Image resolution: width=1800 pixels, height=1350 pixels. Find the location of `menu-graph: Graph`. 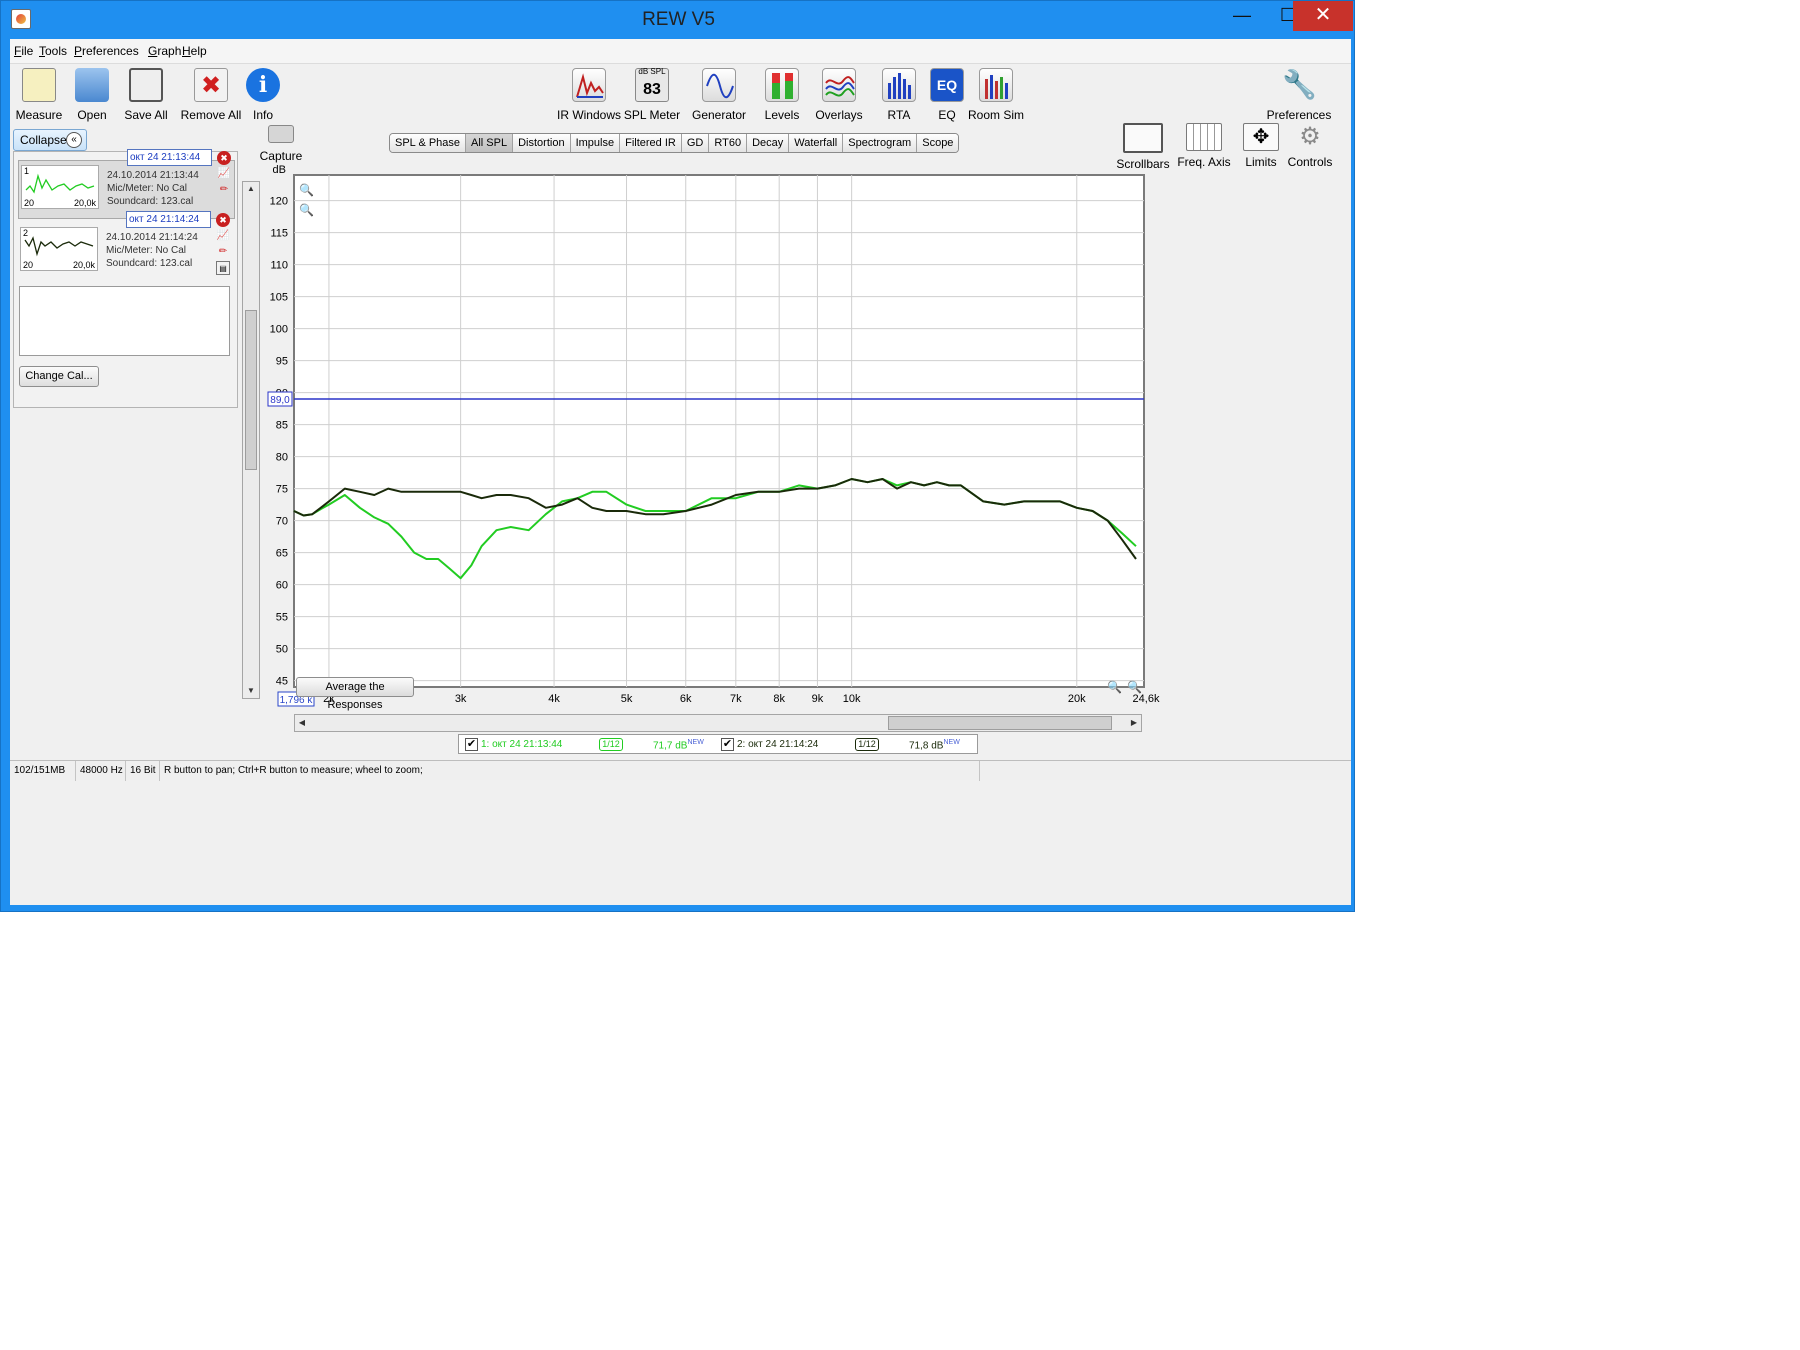

menu-graph: Graph is located at coordinates (164, 51).